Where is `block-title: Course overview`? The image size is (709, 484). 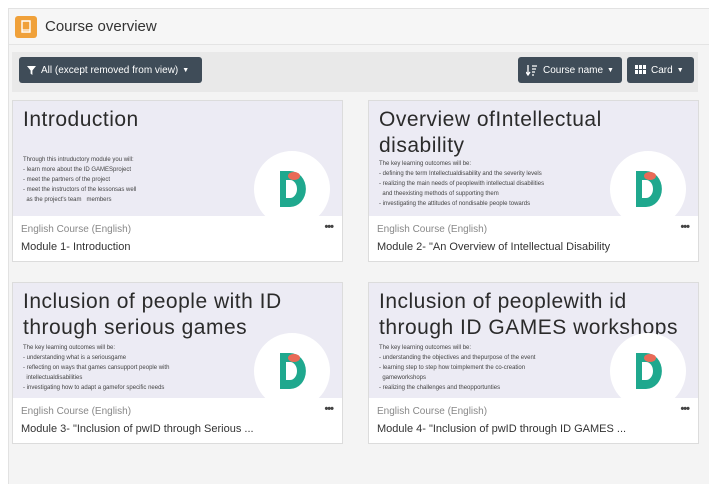 block-title: Course overview is located at coordinates (101, 26).